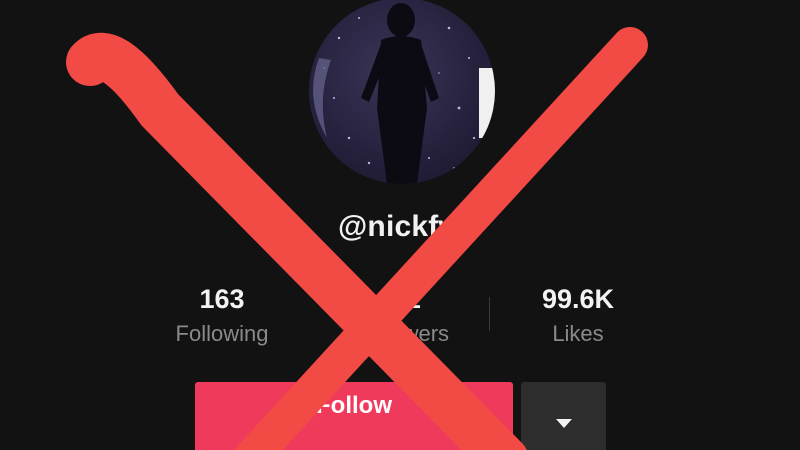 The width and height of the screenshot is (800, 450). What do you see at coordinates (402, 317) in the screenshot?
I see `stat-followers: 5.1 Followers` at bounding box center [402, 317].